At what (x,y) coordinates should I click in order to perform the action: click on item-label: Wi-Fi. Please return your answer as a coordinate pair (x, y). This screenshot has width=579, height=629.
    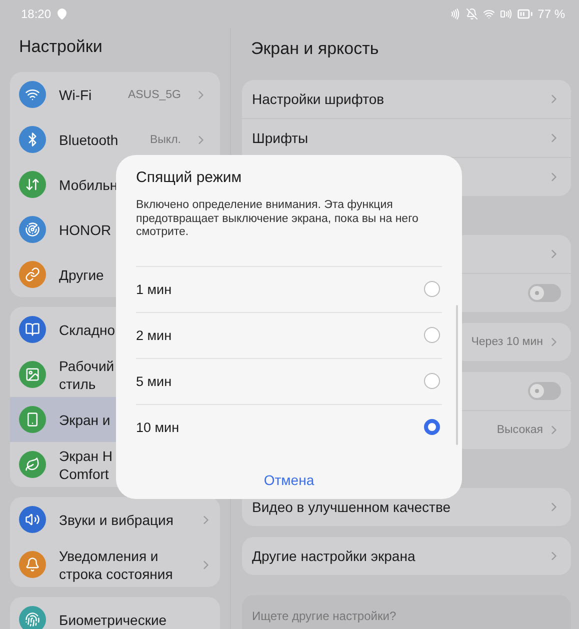
    Looking at the image, I should click on (75, 95).